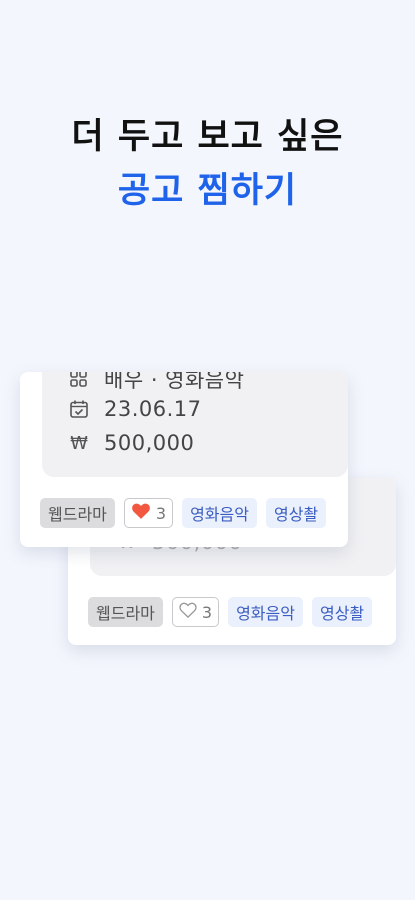 The image size is (415, 900). I want to click on pay-row: ₩ 500,000, so click(131, 443).